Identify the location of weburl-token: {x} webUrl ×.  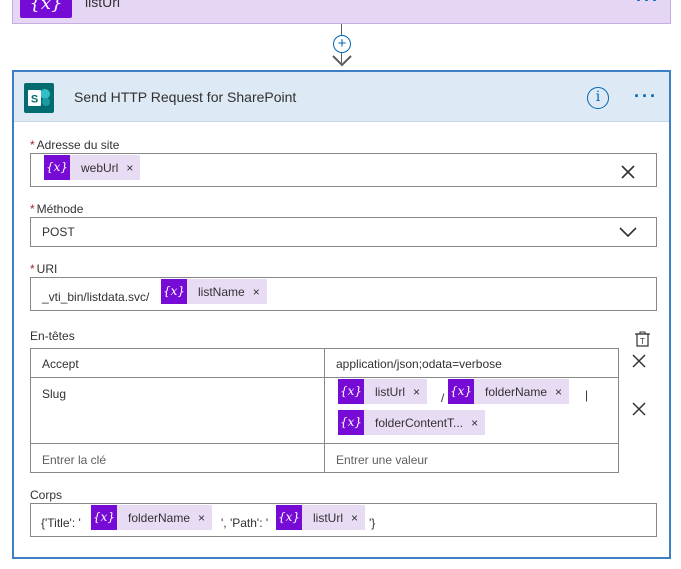
(92, 167).